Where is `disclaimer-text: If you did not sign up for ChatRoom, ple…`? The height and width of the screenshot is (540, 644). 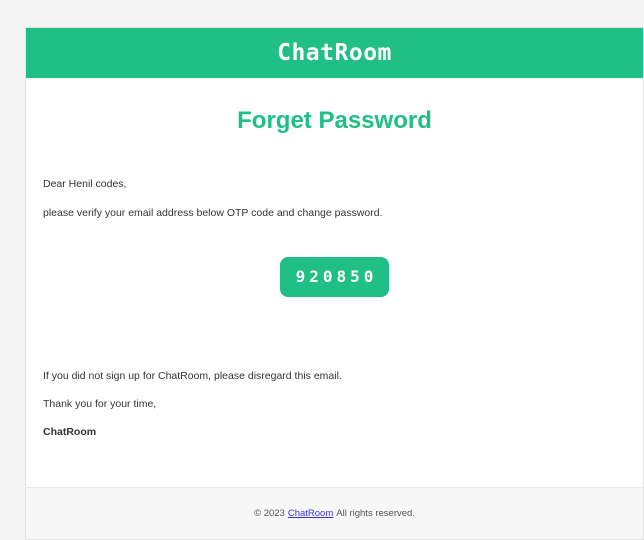
disclaimer-text: If you did not sign up for ChatRoom, ple… is located at coordinates (192, 376).